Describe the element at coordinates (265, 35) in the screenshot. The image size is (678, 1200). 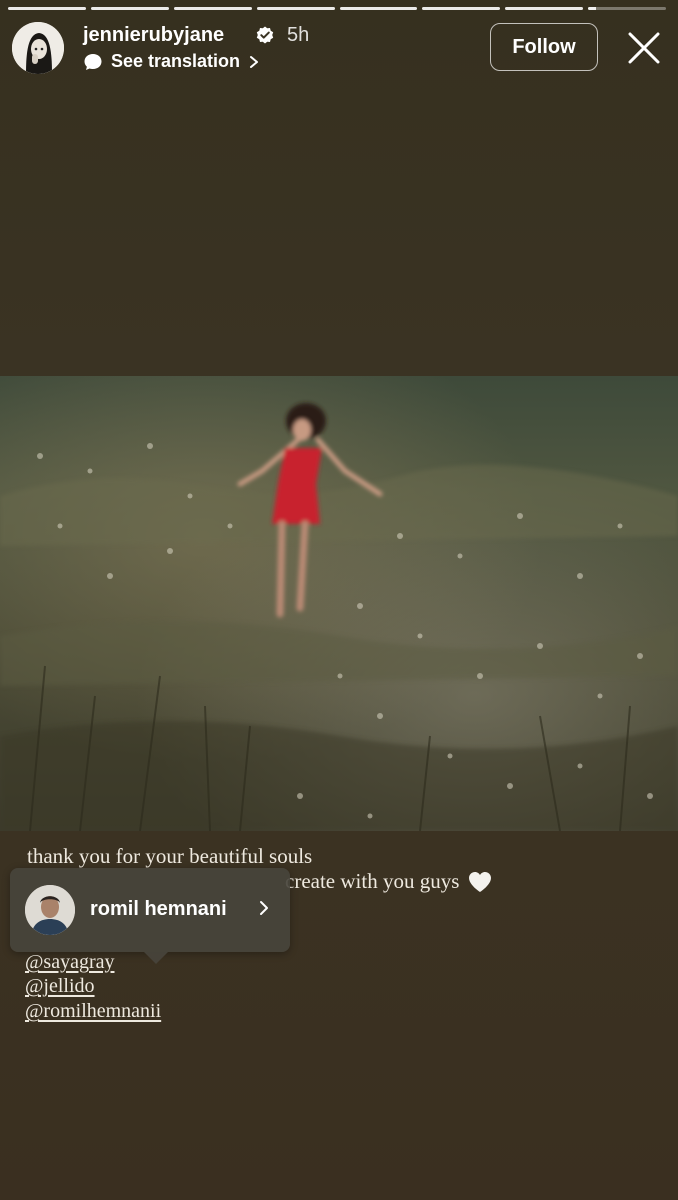
I see `verified-badge-icon` at that location.